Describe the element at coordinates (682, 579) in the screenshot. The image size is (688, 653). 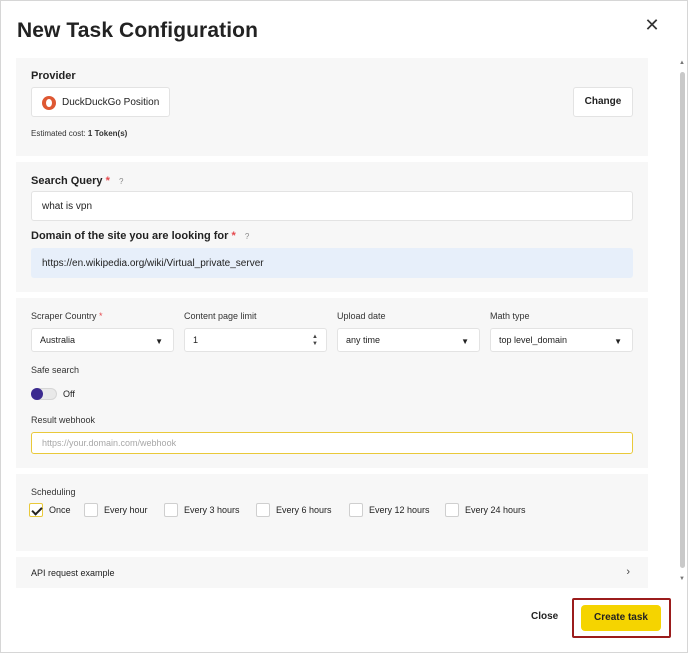
I see `scroll-down-icon: ▼` at that location.